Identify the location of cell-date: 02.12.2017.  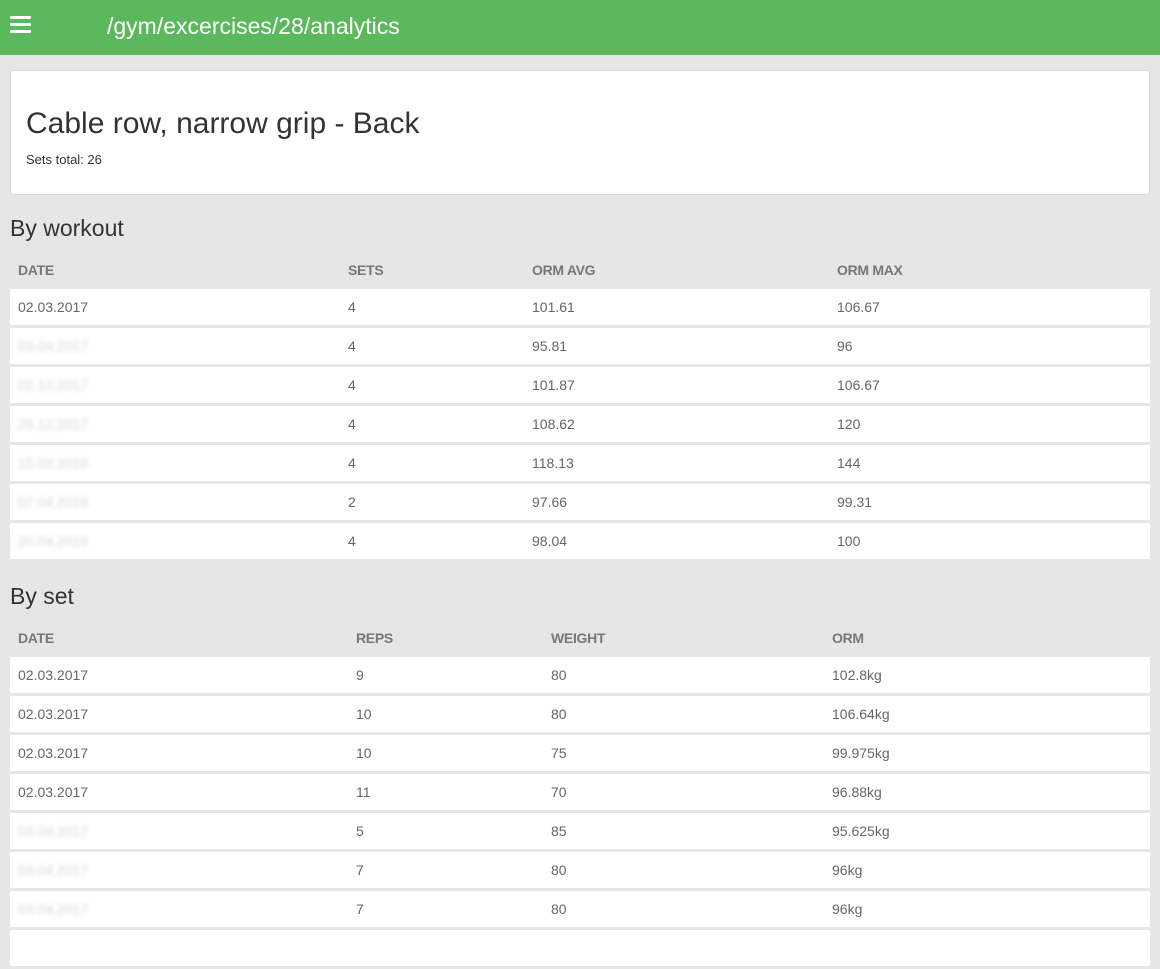
(53, 385).